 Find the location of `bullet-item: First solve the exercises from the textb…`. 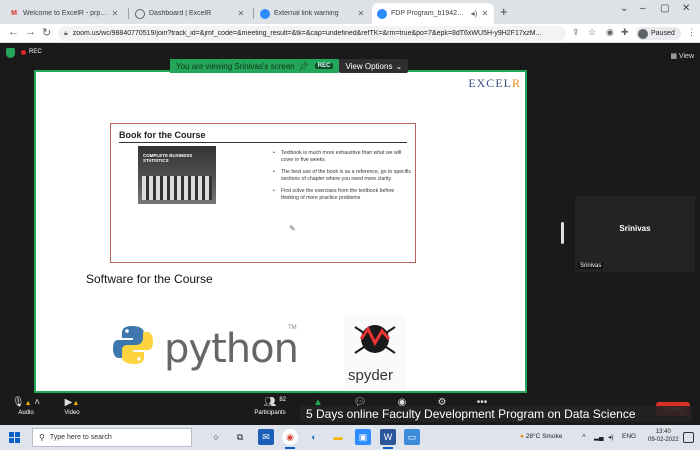

bullet-item: First solve the exercises from the textb… is located at coordinates (343, 194).